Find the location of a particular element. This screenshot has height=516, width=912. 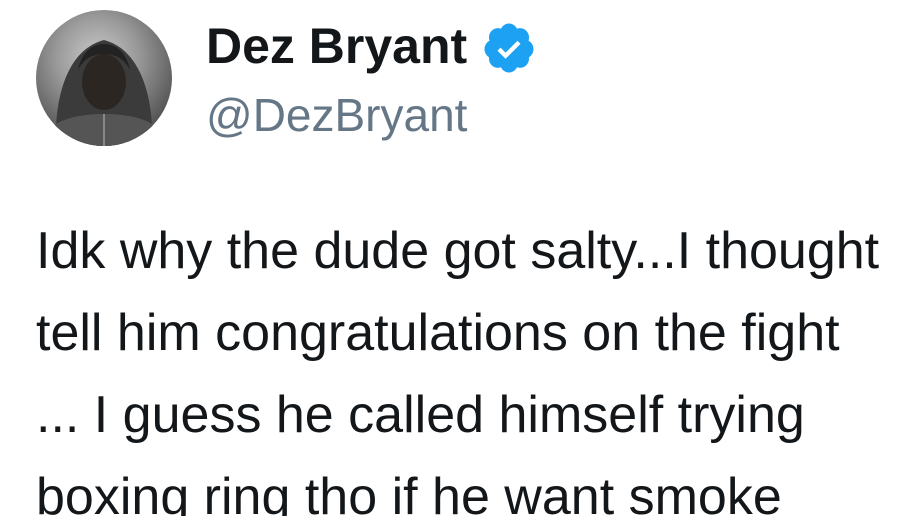

profile-photo-icon is located at coordinates (104, 93).